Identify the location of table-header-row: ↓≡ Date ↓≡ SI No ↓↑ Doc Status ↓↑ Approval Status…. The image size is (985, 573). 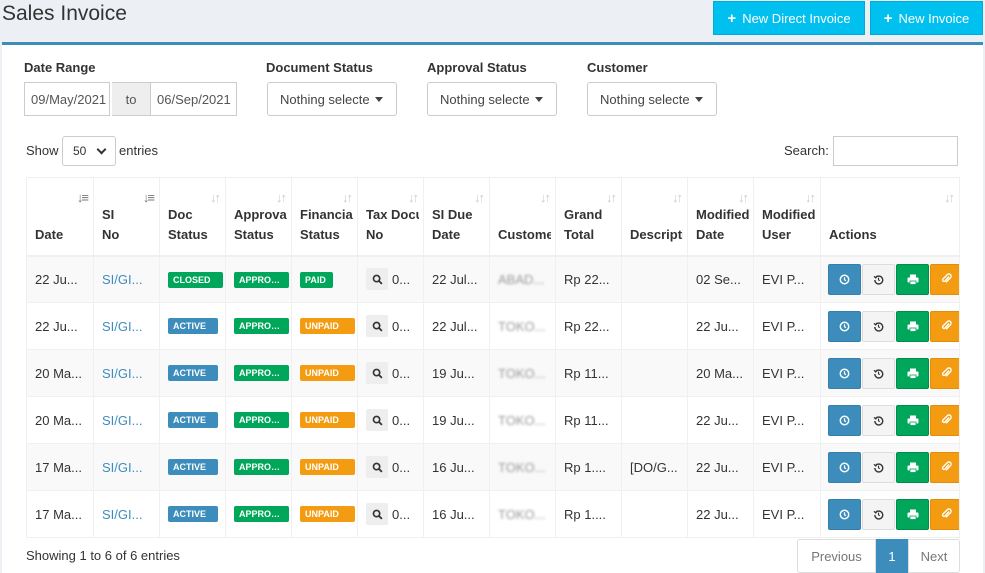
(493, 217).